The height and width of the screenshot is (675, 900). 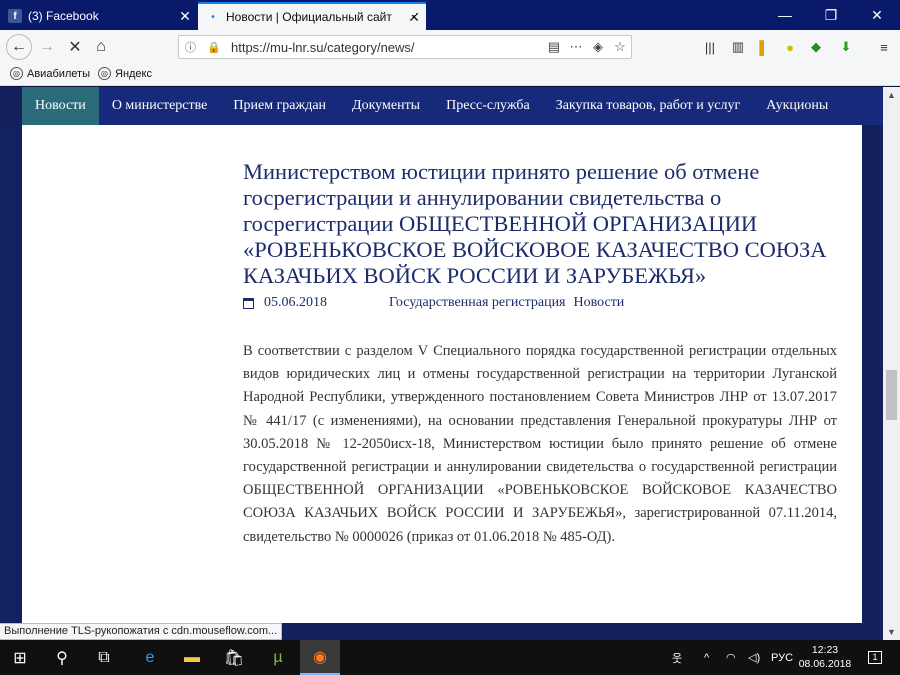 I want to click on category-link-news: Новости, so click(x=599, y=303).